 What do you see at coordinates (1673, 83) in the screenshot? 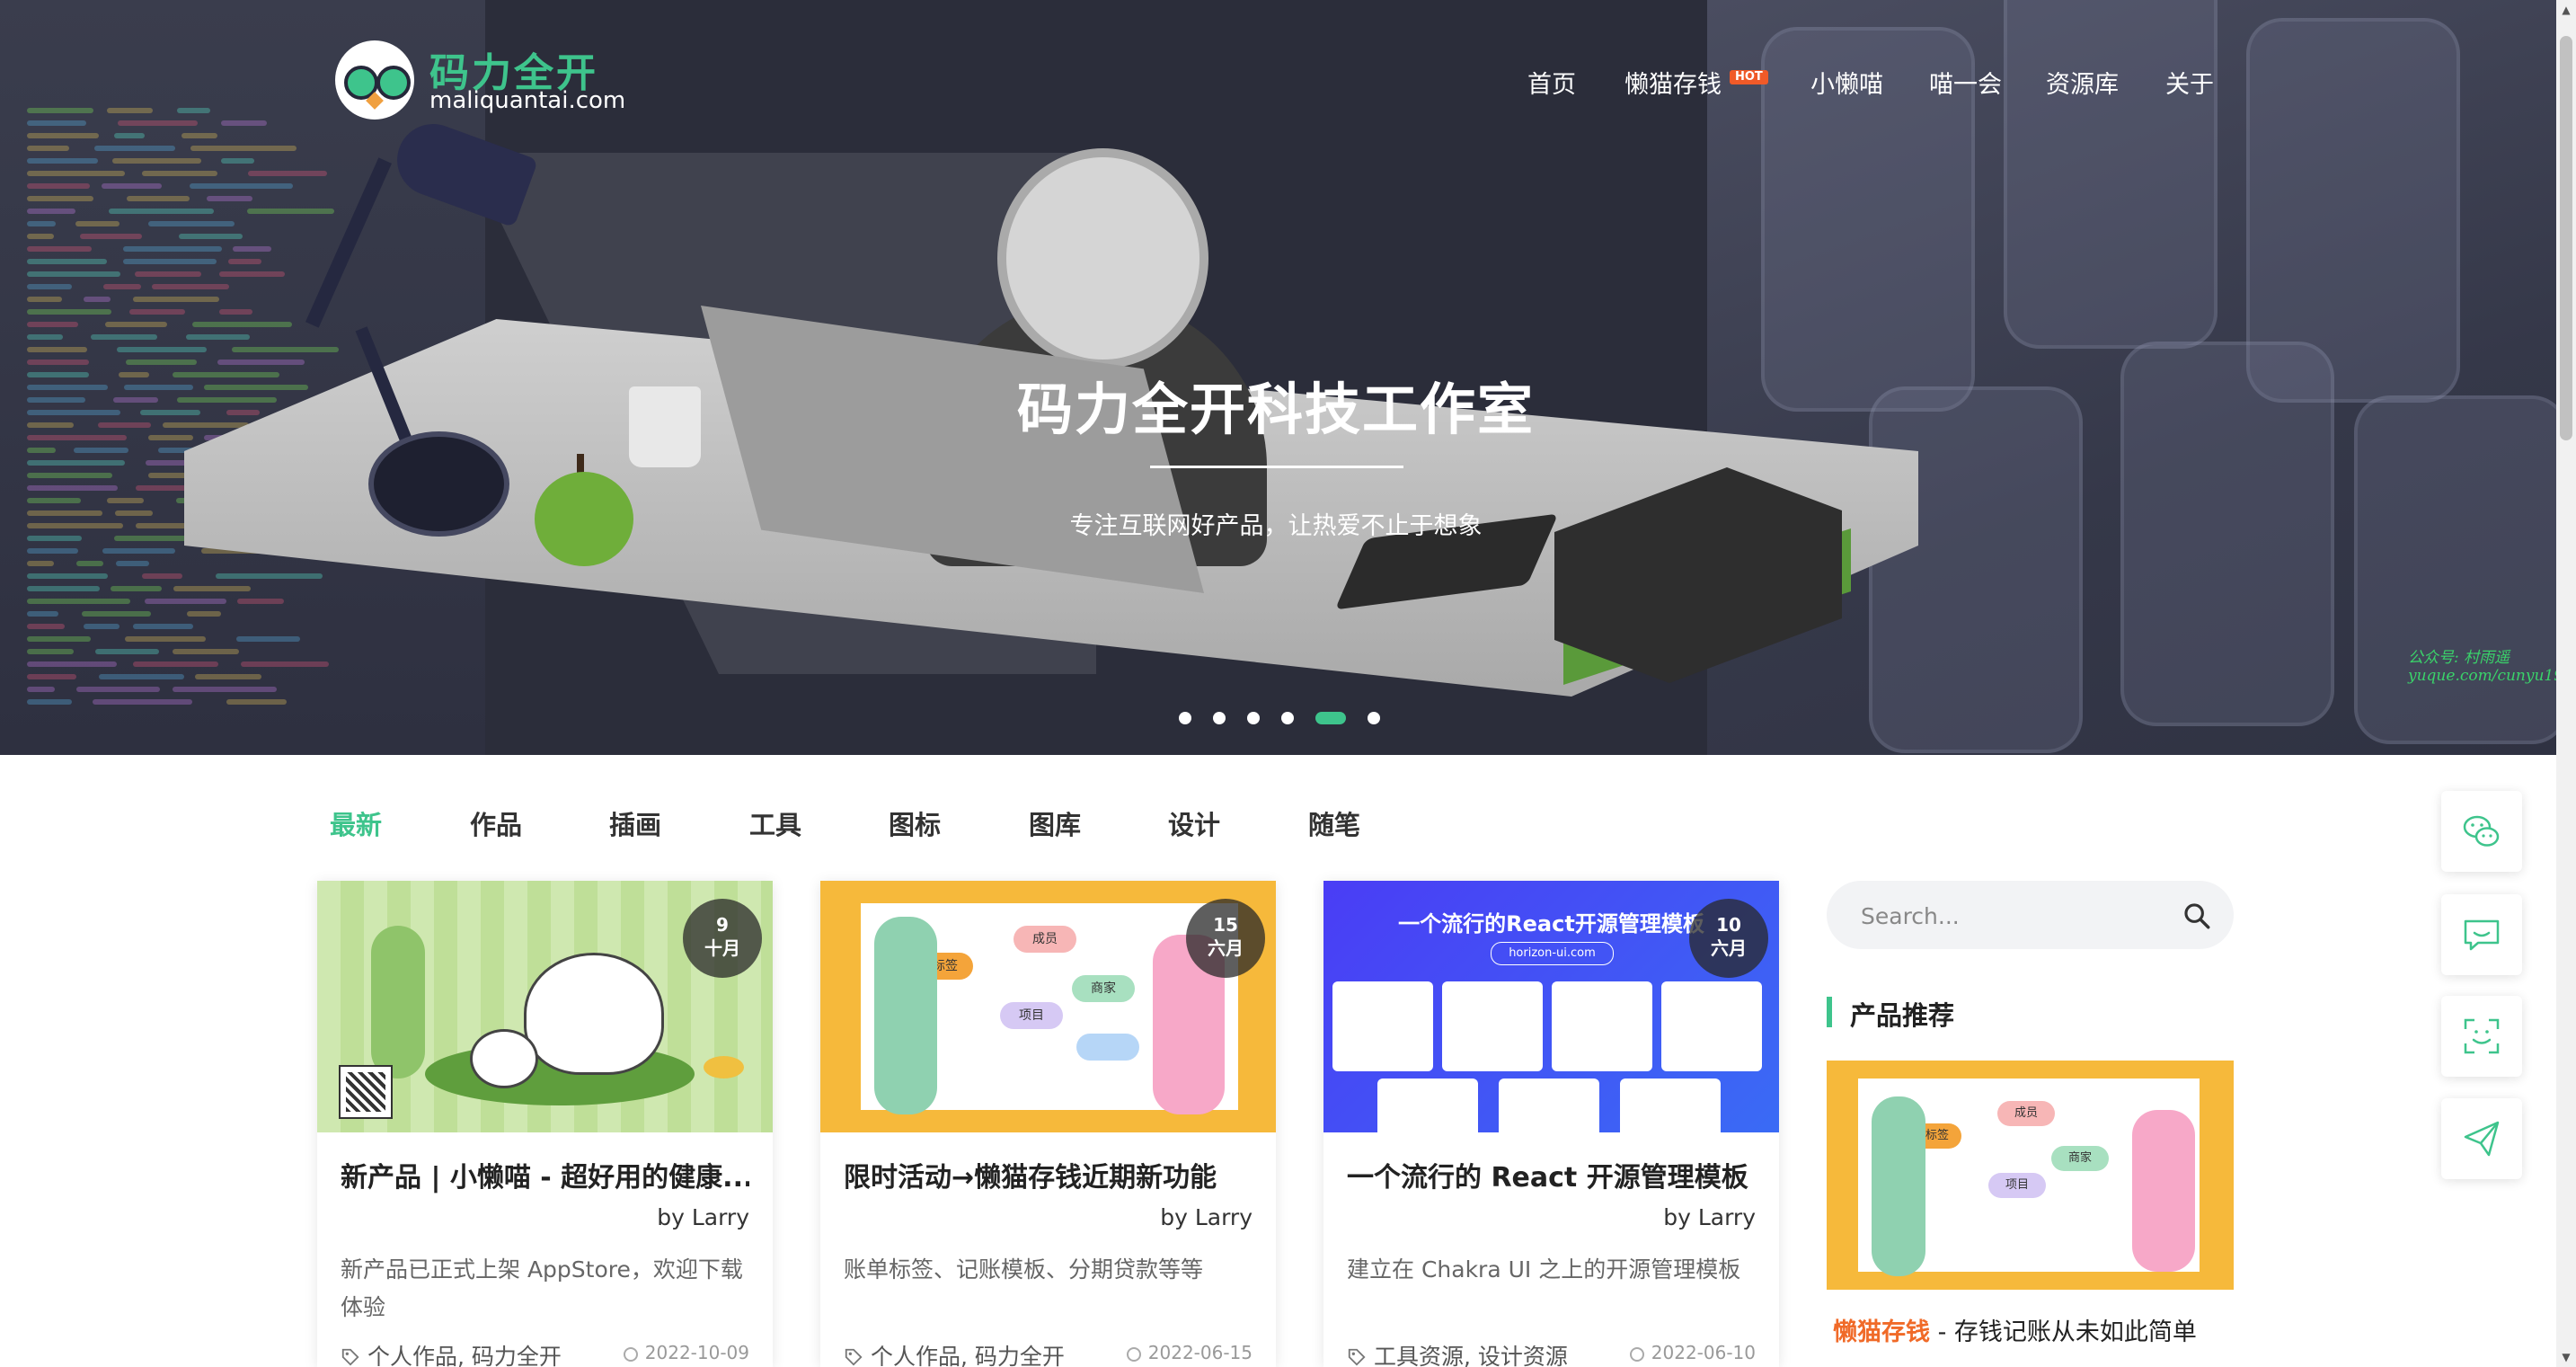
I see `nav-lazycat-savings: 懒猫存钱` at bounding box center [1673, 83].